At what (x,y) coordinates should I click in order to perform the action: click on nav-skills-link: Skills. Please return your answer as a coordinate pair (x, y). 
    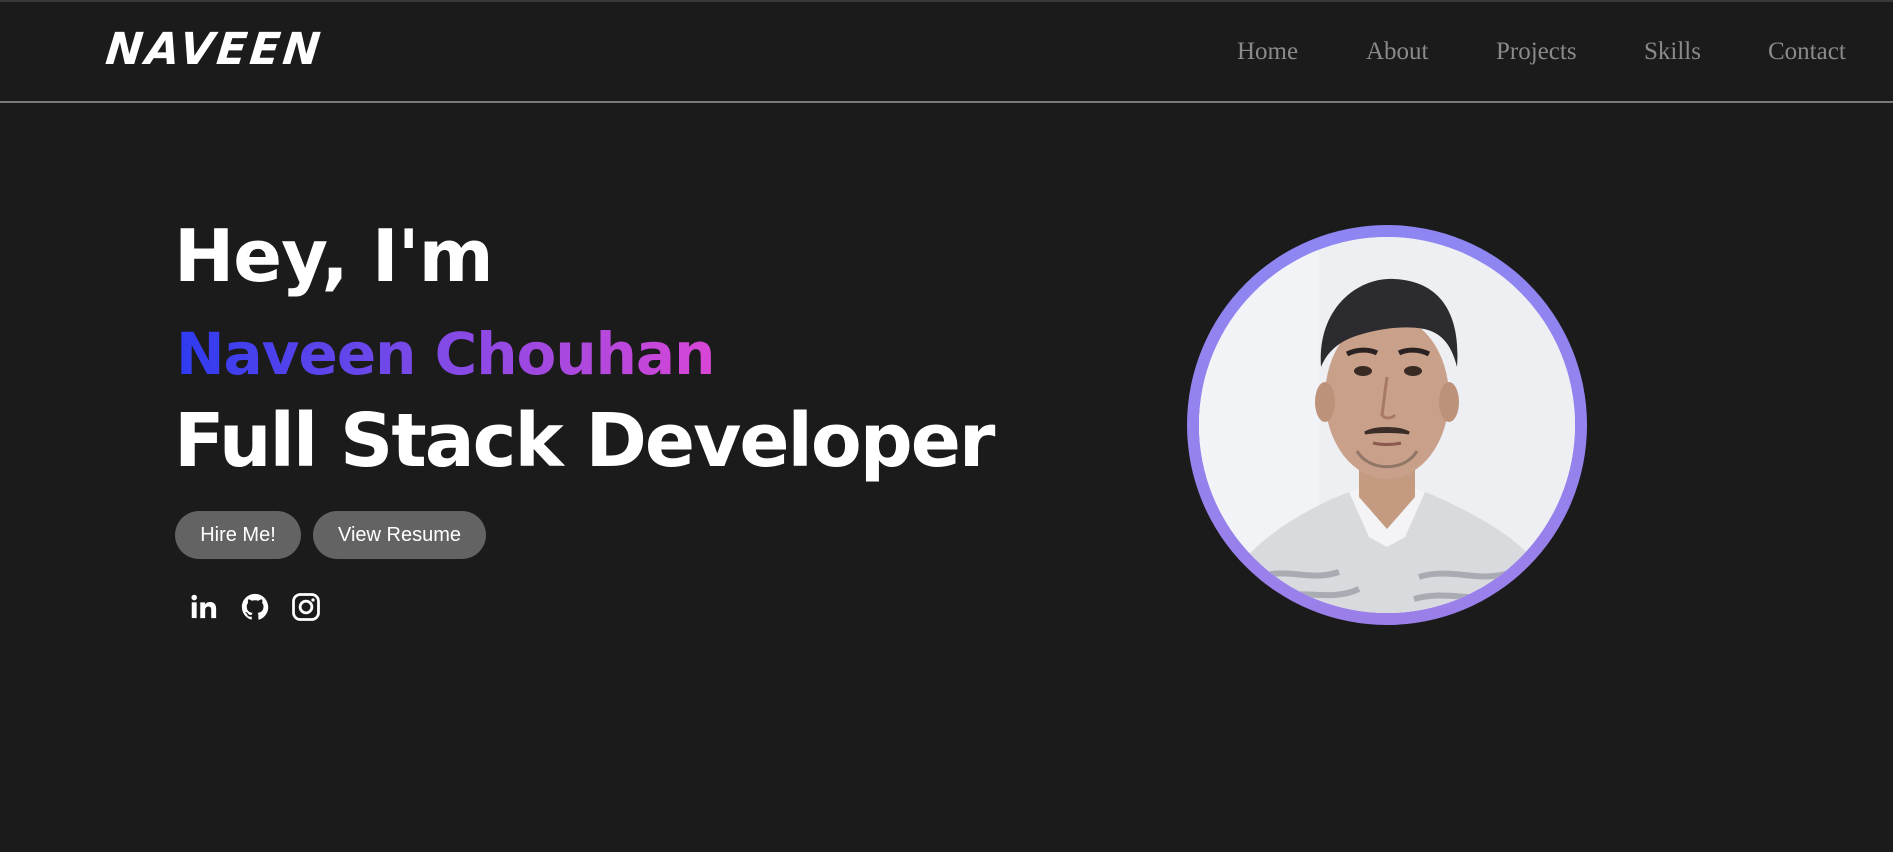
    Looking at the image, I should click on (1672, 52).